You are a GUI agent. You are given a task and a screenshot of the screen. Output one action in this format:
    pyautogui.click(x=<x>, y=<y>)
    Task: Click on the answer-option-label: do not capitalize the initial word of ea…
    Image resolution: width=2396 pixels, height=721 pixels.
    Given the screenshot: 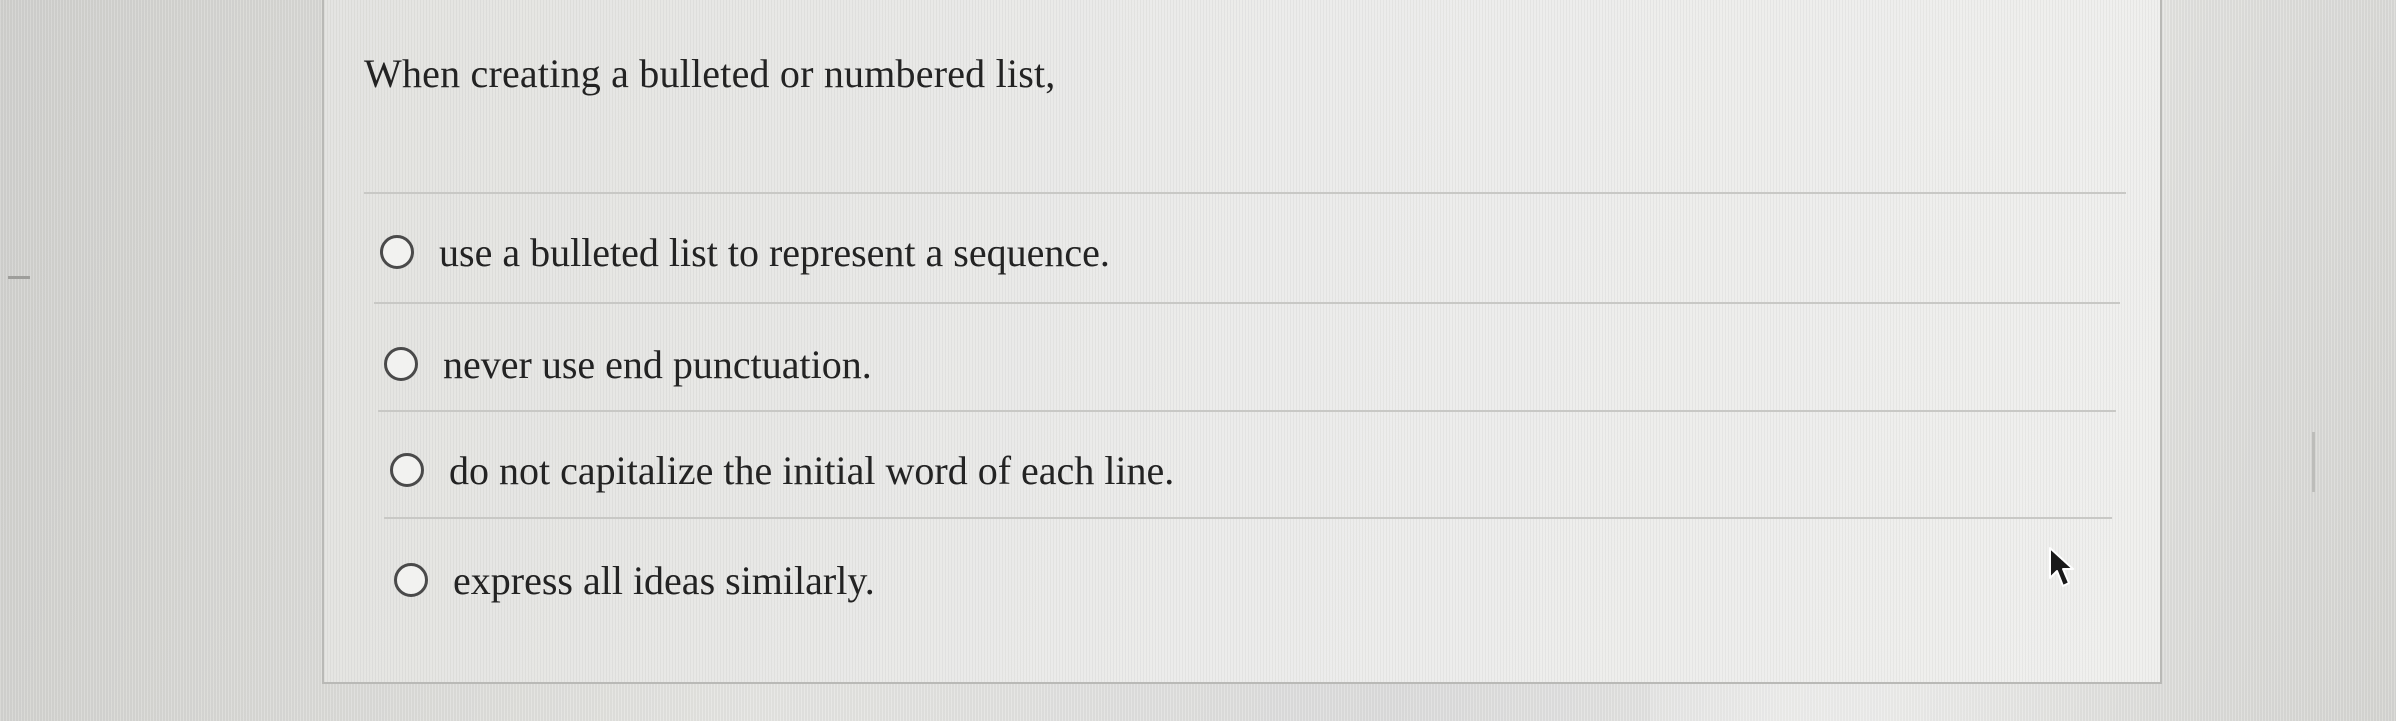 What is the action you would take?
    pyautogui.click(x=812, y=470)
    